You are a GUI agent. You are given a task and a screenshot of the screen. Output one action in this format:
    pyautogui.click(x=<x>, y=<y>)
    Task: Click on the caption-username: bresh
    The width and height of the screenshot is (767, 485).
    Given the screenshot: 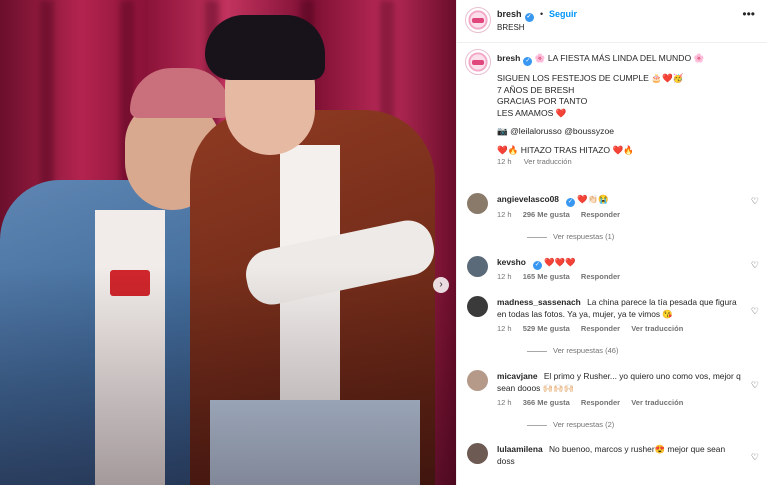 What is the action you would take?
    pyautogui.click(x=508, y=58)
    